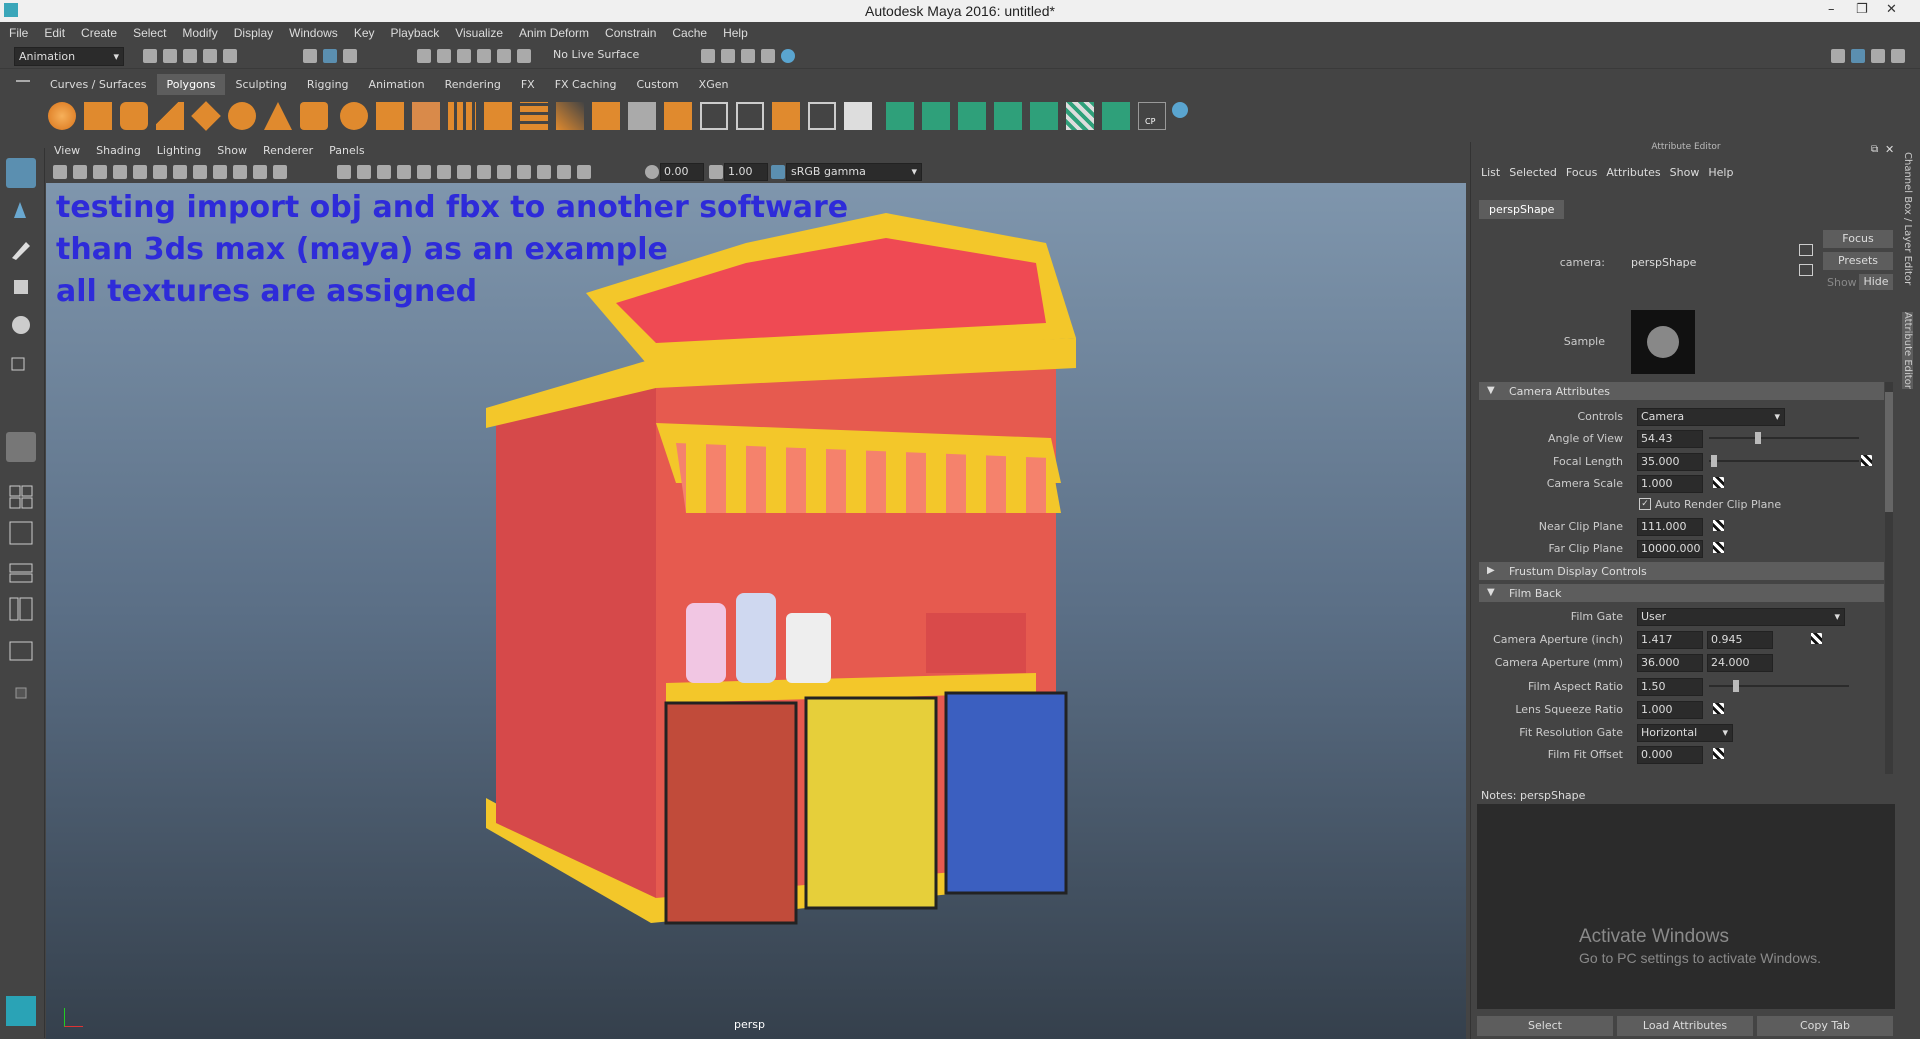 The height and width of the screenshot is (1039, 1920). What do you see at coordinates (280, 172) in the screenshot?
I see `safe-action-icon` at bounding box center [280, 172].